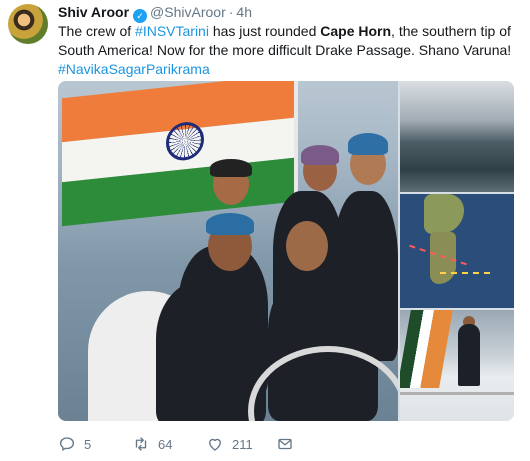  I want to click on message-button, so click(289, 444).